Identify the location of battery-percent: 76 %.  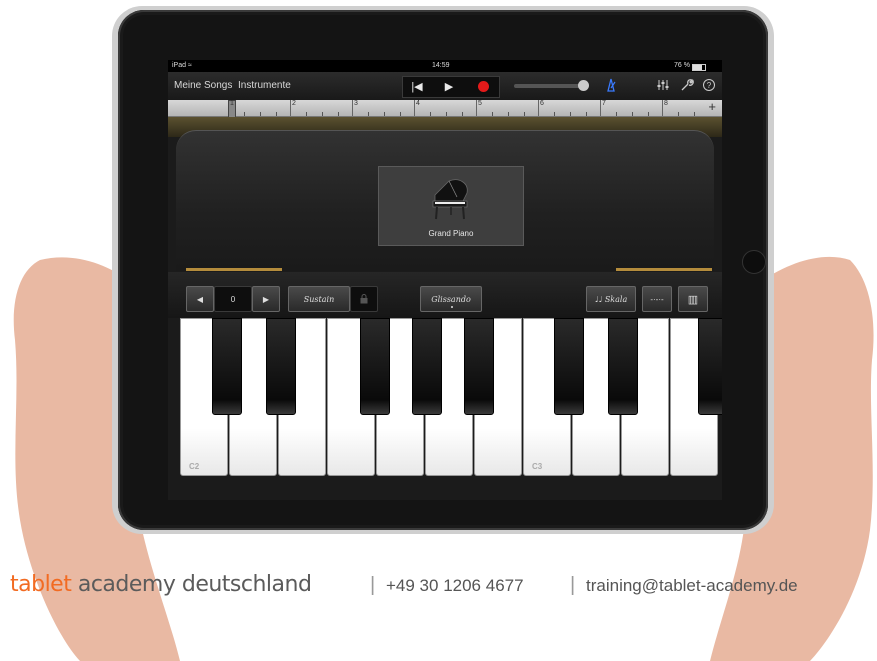
(682, 65).